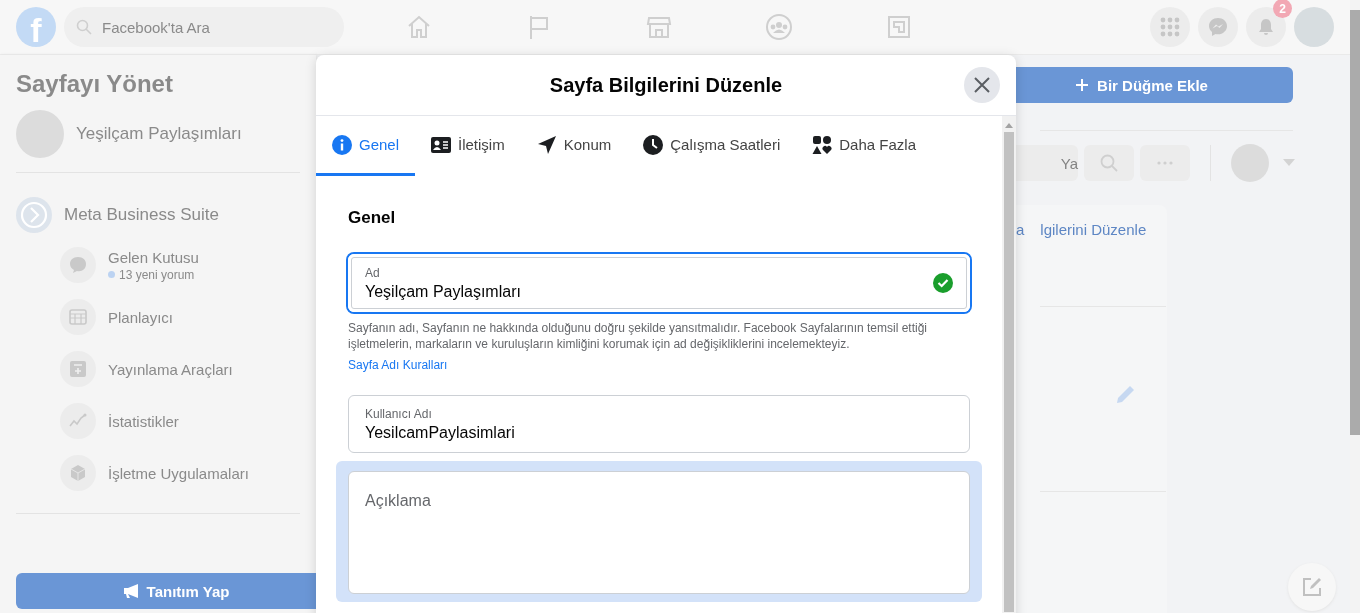 This screenshot has height=613, width=1360. I want to click on username-field: Kullanıcı Adı YesilcamPaylasimlari, so click(659, 424).